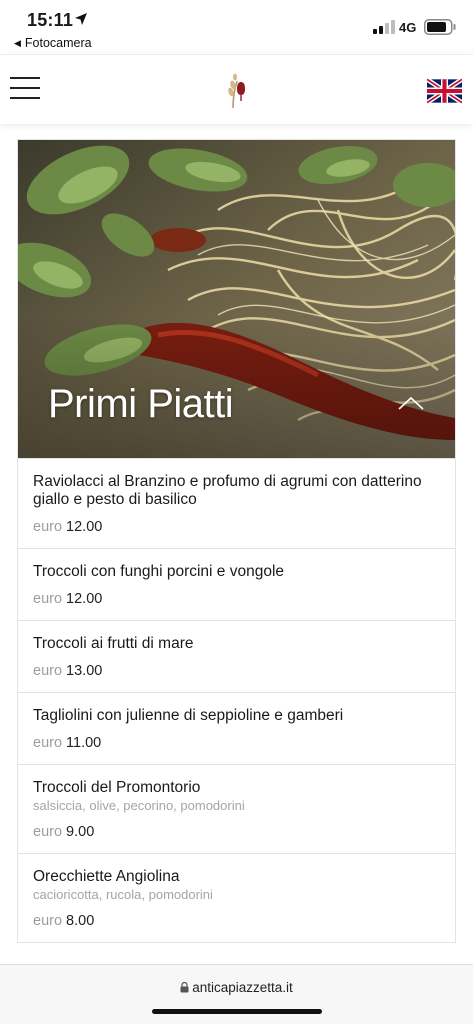 This screenshot has width=473, height=1024. Describe the element at coordinates (26, 89) in the screenshot. I see `hamburger-menu-icon` at that location.